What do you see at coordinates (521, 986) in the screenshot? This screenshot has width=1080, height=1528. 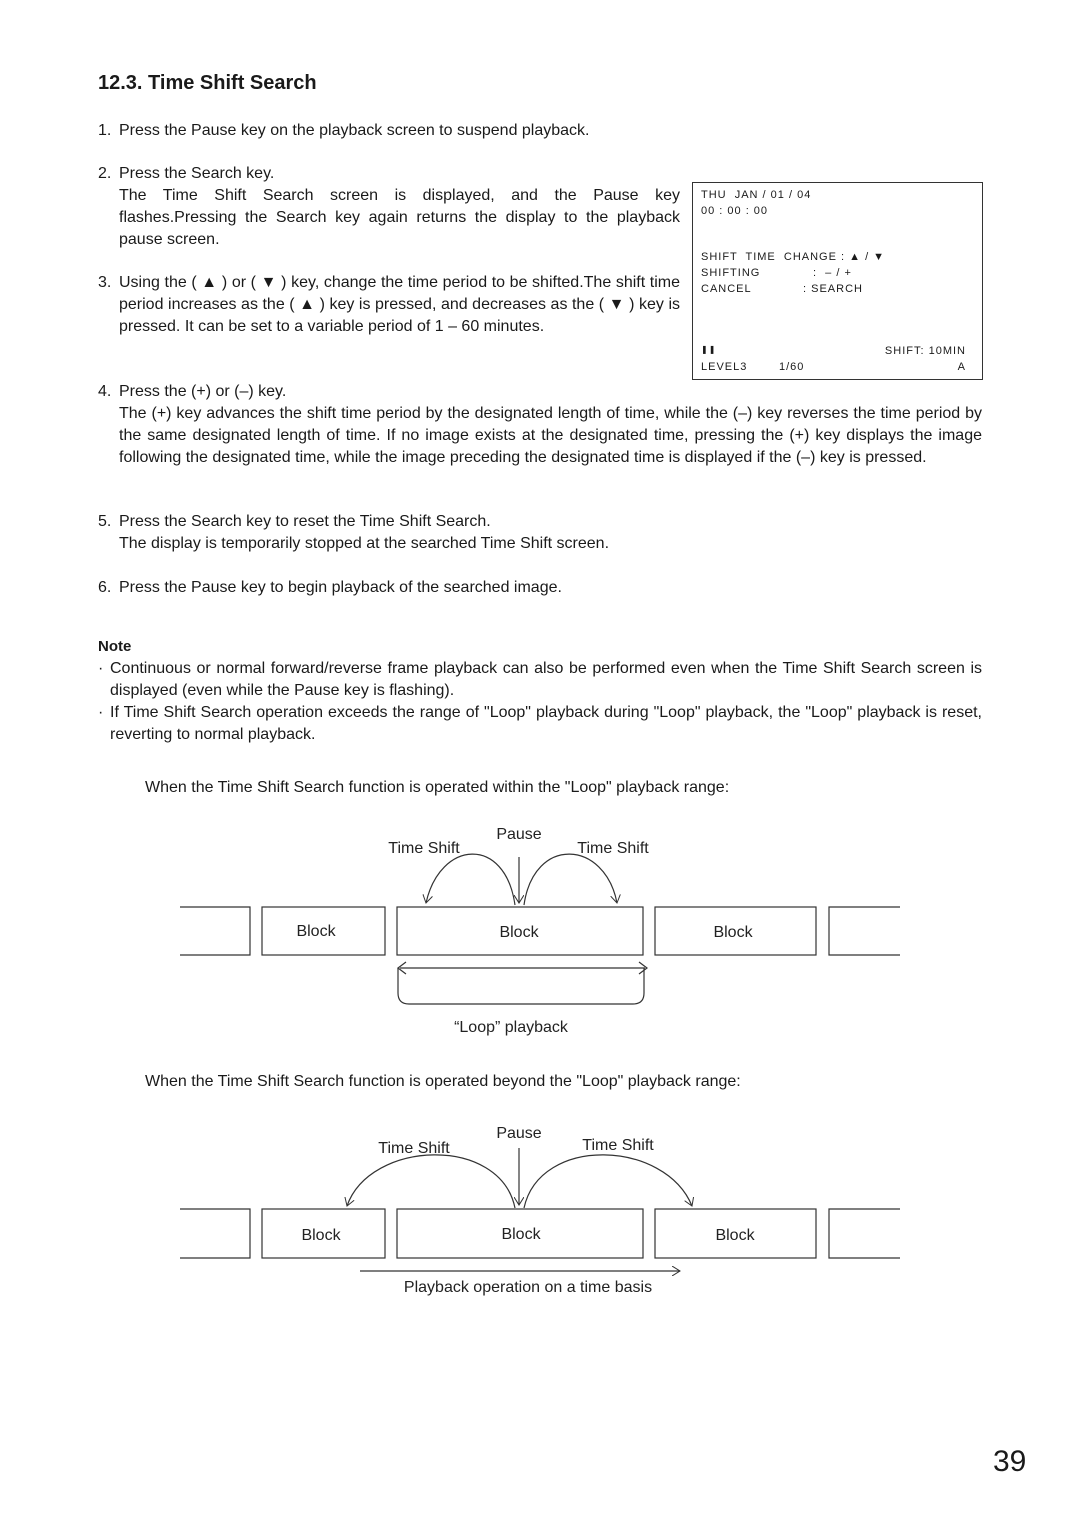 I see `loop-bracket` at bounding box center [521, 986].